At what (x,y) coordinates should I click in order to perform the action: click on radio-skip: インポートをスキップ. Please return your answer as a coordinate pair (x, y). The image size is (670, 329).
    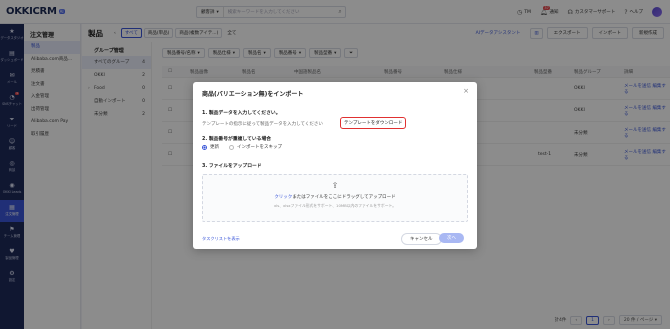
    Looking at the image, I should click on (255, 147).